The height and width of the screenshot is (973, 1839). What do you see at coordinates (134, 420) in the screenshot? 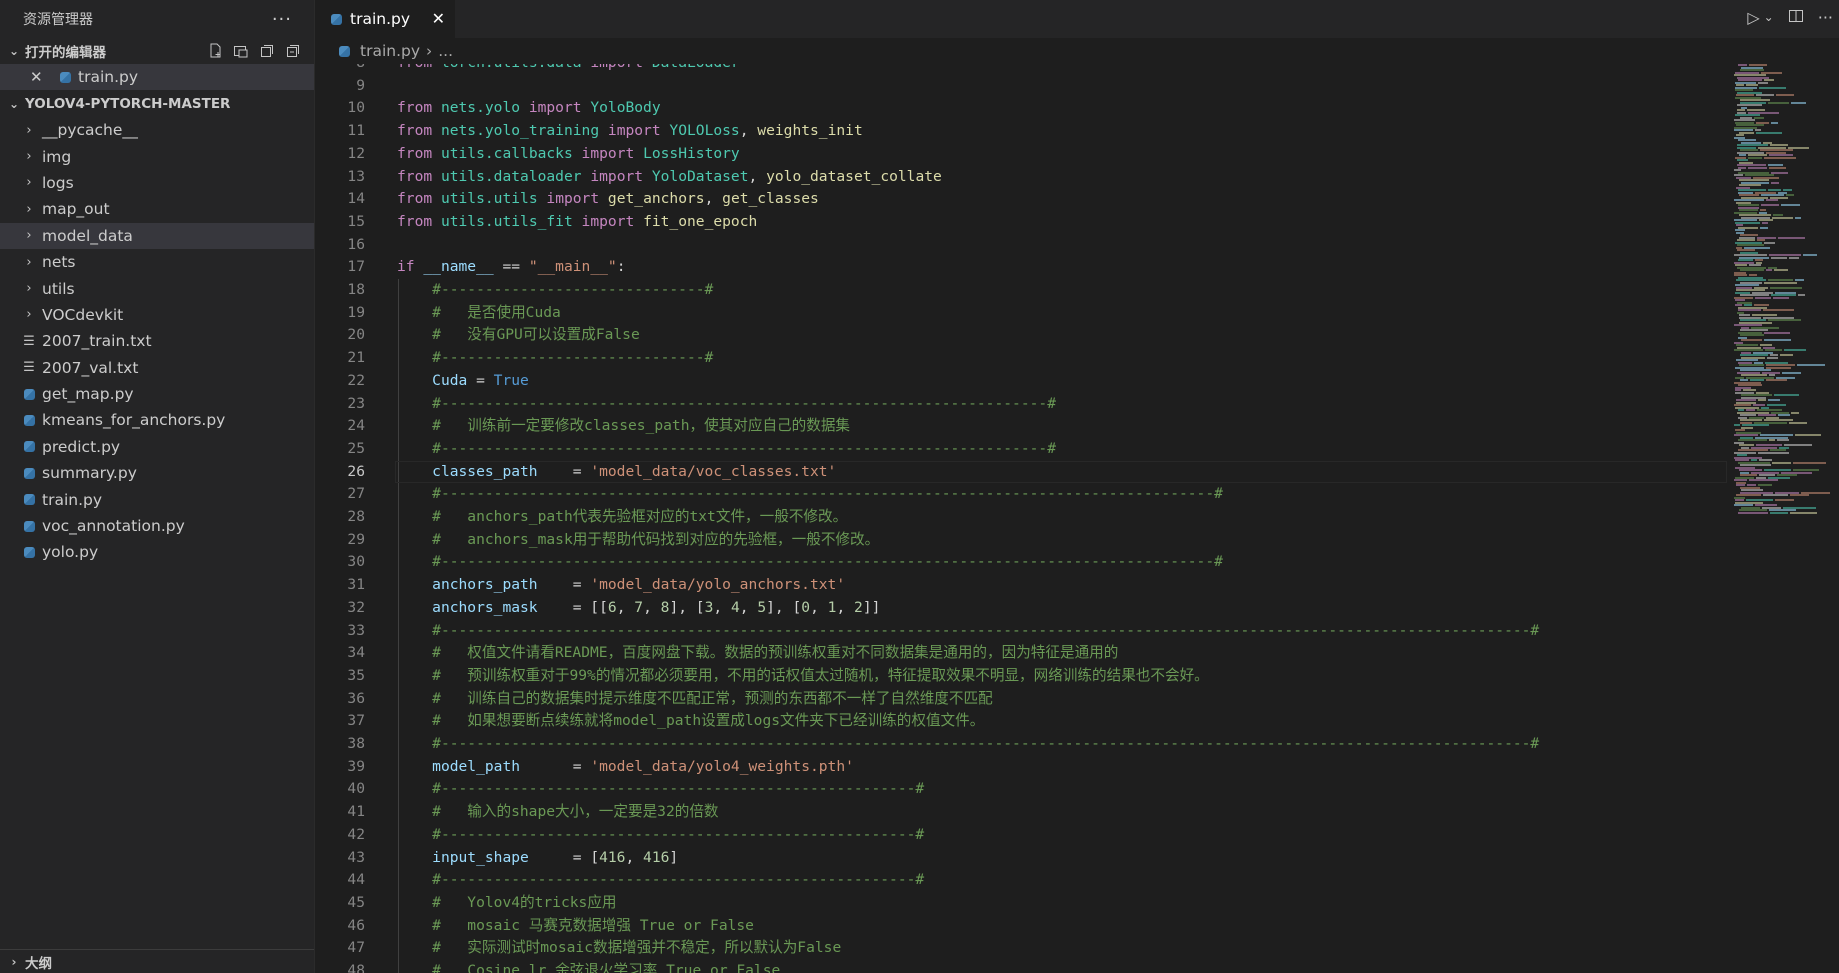
I see `tree-item-label: kmeans_for_anchors.py` at bounding box center [134, 420].